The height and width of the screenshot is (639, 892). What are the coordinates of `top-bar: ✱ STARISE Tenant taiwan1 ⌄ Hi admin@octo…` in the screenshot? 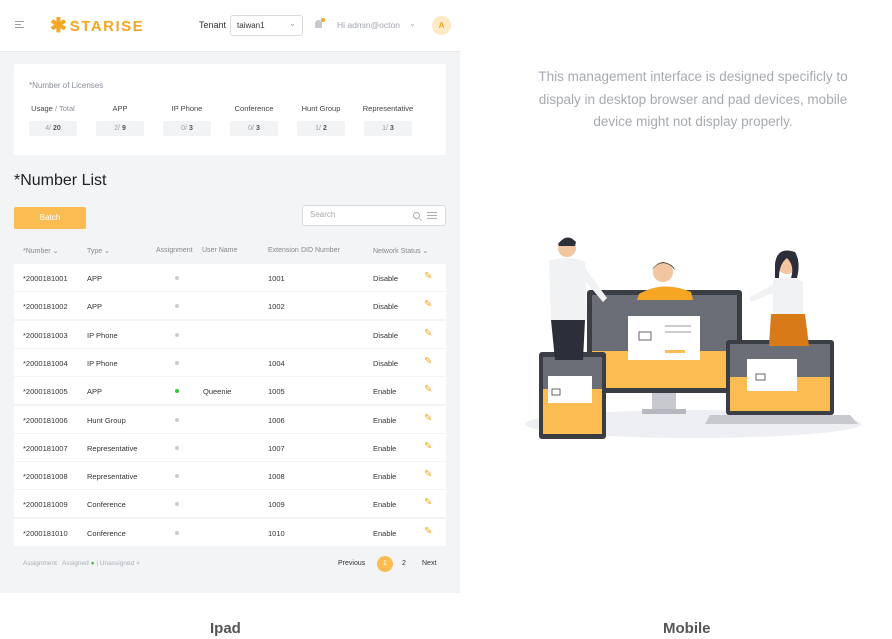 It's located at (230, 26).